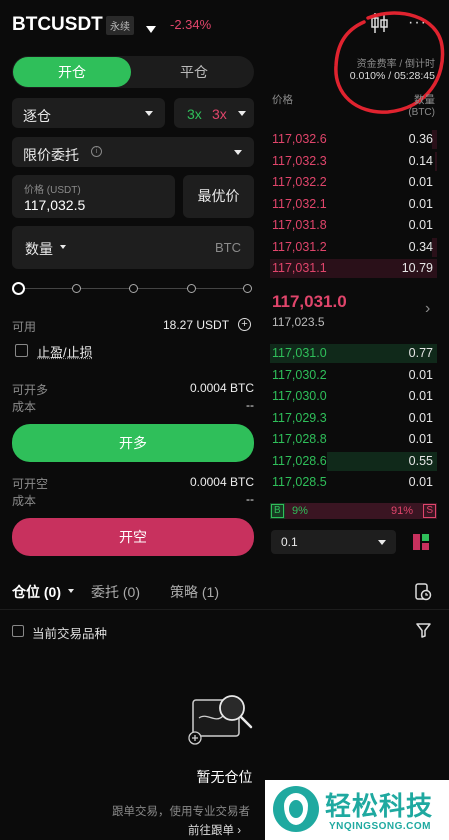  I want to click on bid-price: 117,030.2, so click(299, 374).